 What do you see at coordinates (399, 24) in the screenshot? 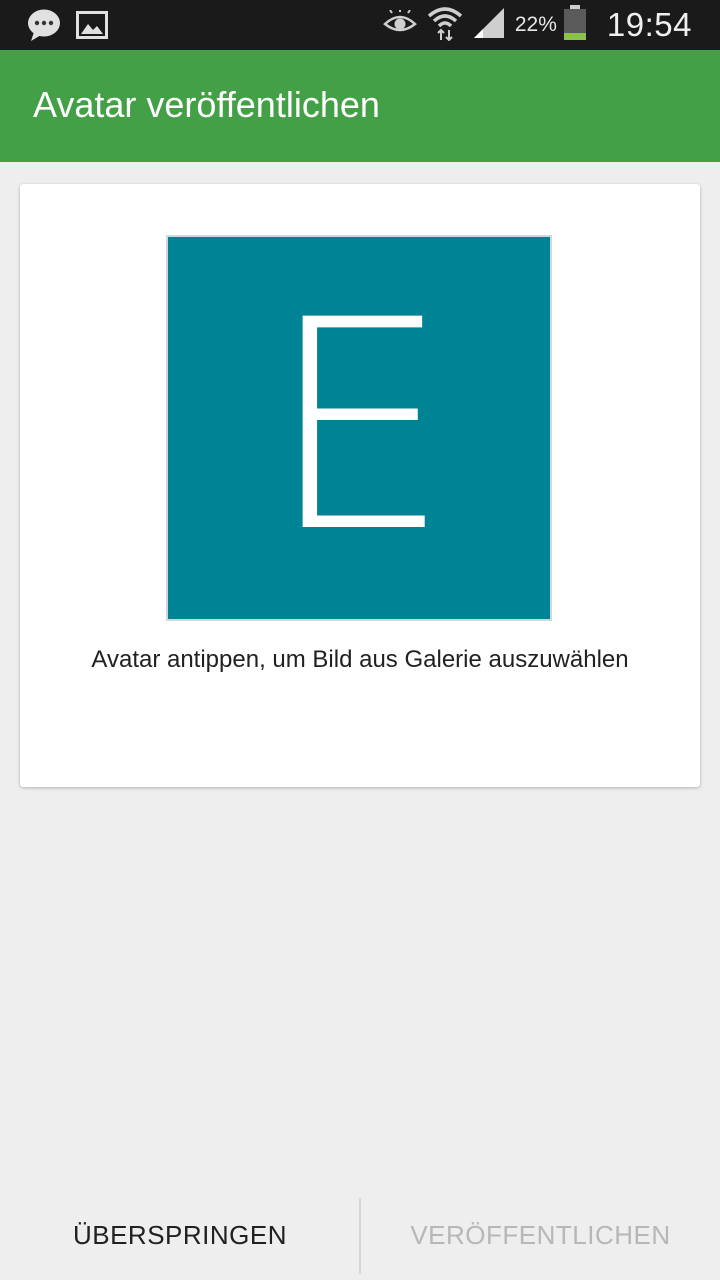
I see `eye-icon` at bounding box center [399, 24].